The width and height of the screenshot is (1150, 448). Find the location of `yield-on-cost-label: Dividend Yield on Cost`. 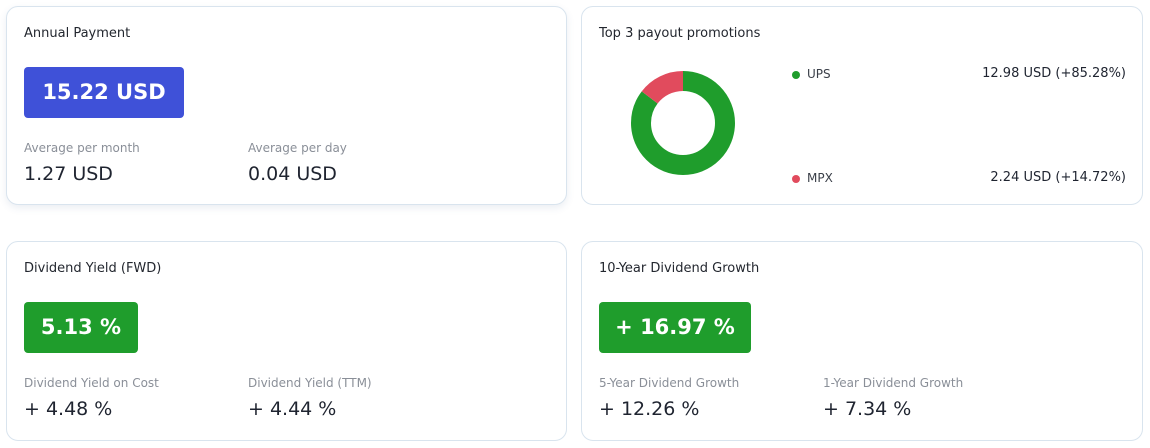

yield-on-cost-label: Dividend Yield on Cost is located at coordinates (91, 383).